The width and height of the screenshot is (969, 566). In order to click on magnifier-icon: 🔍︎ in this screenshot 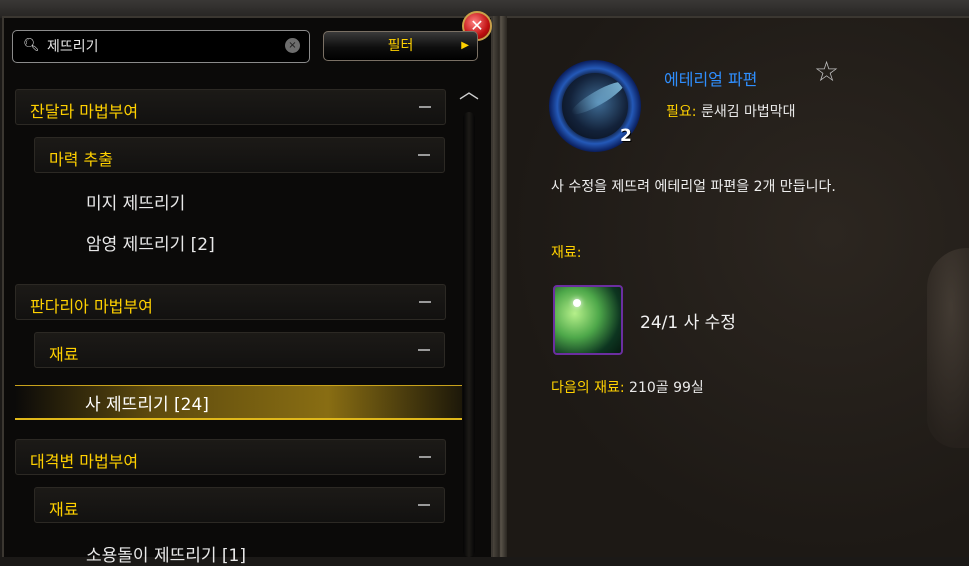, I will do `click(31, 45)`.